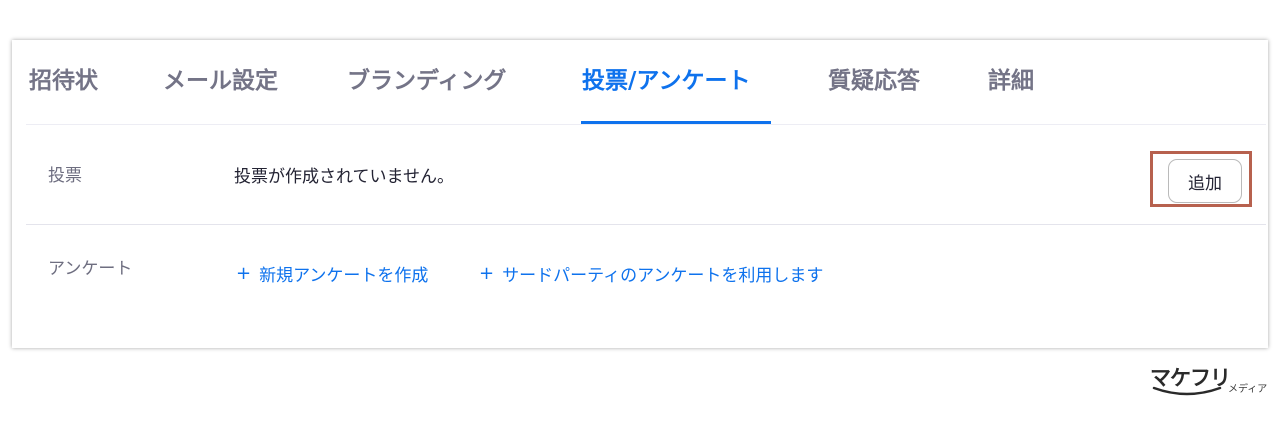  What do you see at coordinates (1210, 382) in the screenshot?
I see `makefuri-media-logo: マケフリ メディア` at bounding box center [1210, 382].